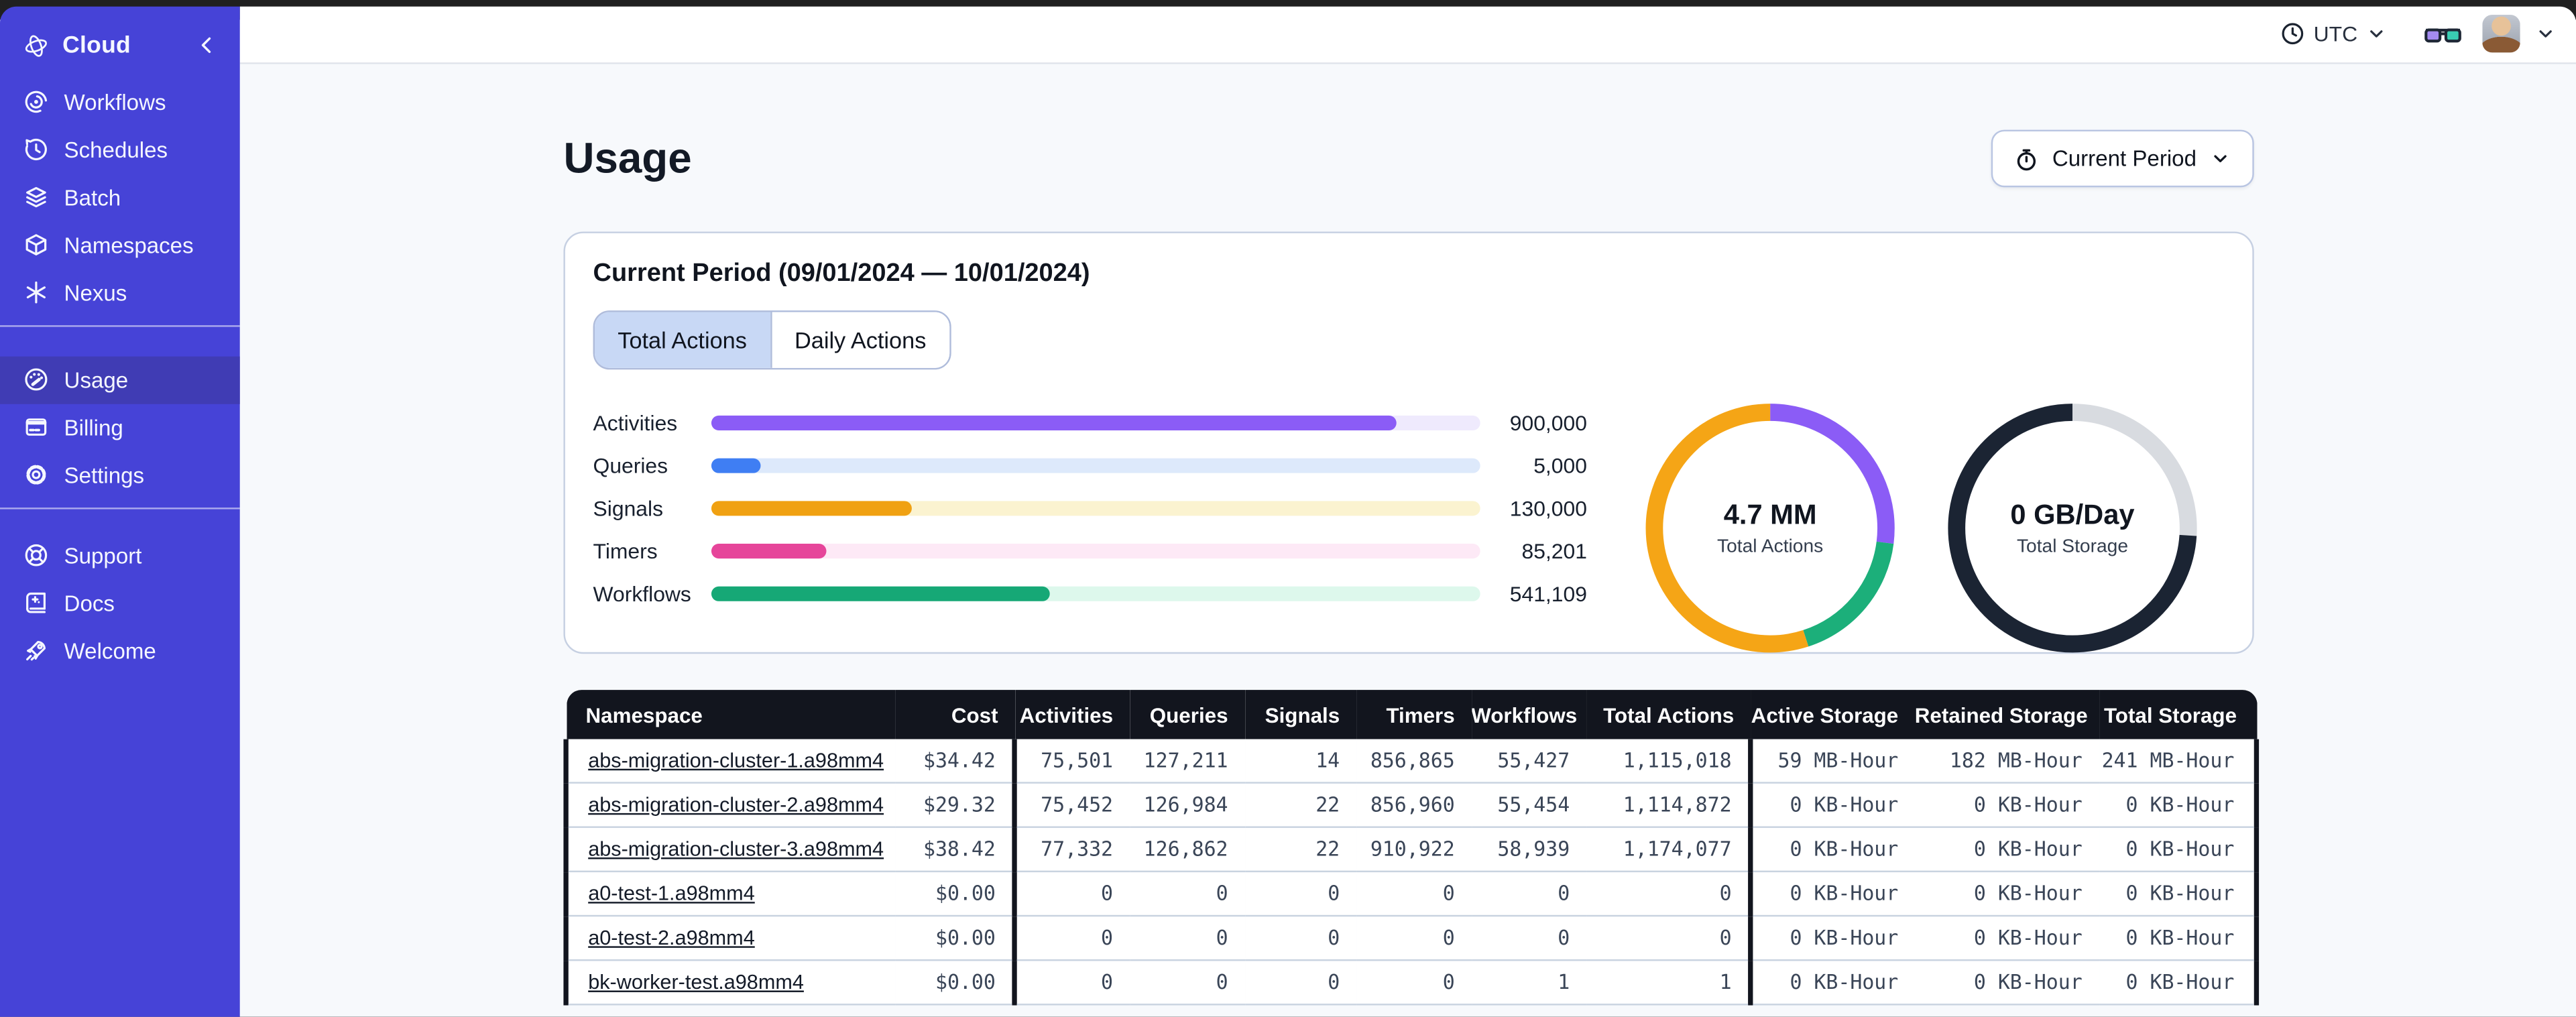 The image size is (2576, 1017). Describe the element at coordinates (736, 804) in the screenshot. I see `namespace-link: abs-migration-cluster-2.a98mm4` at that location.